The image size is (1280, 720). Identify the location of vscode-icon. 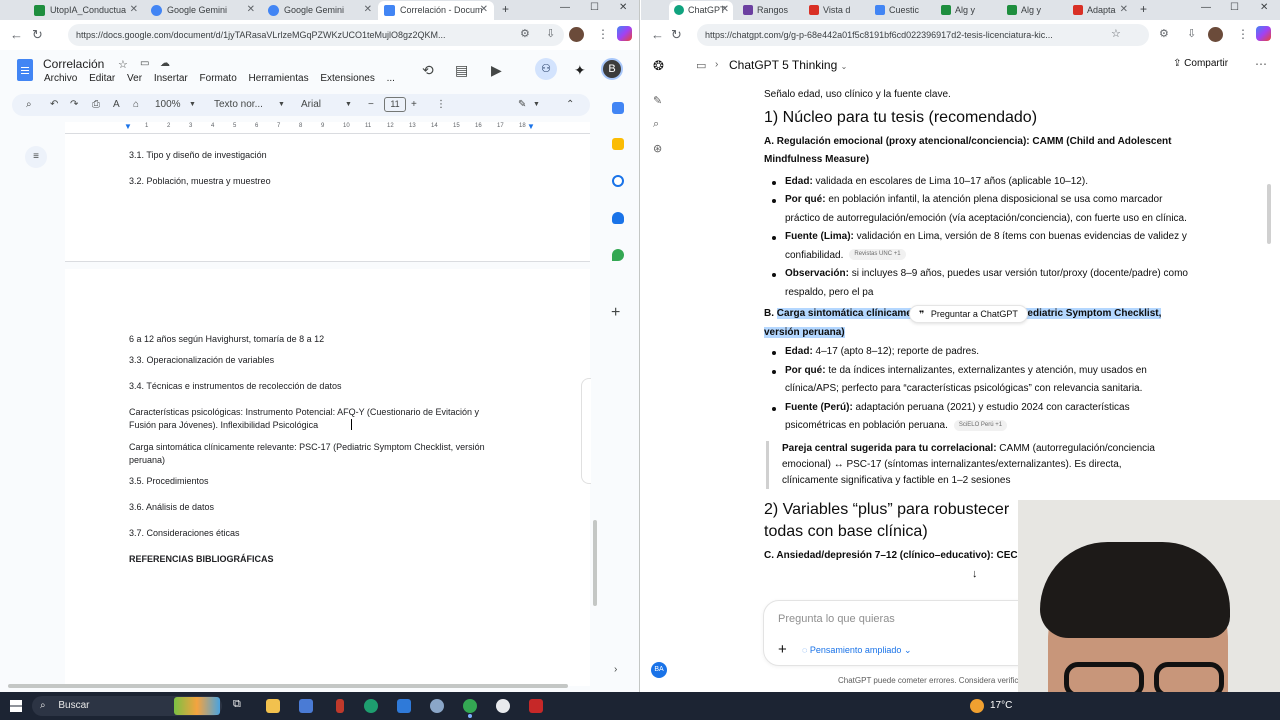
(404, 706).